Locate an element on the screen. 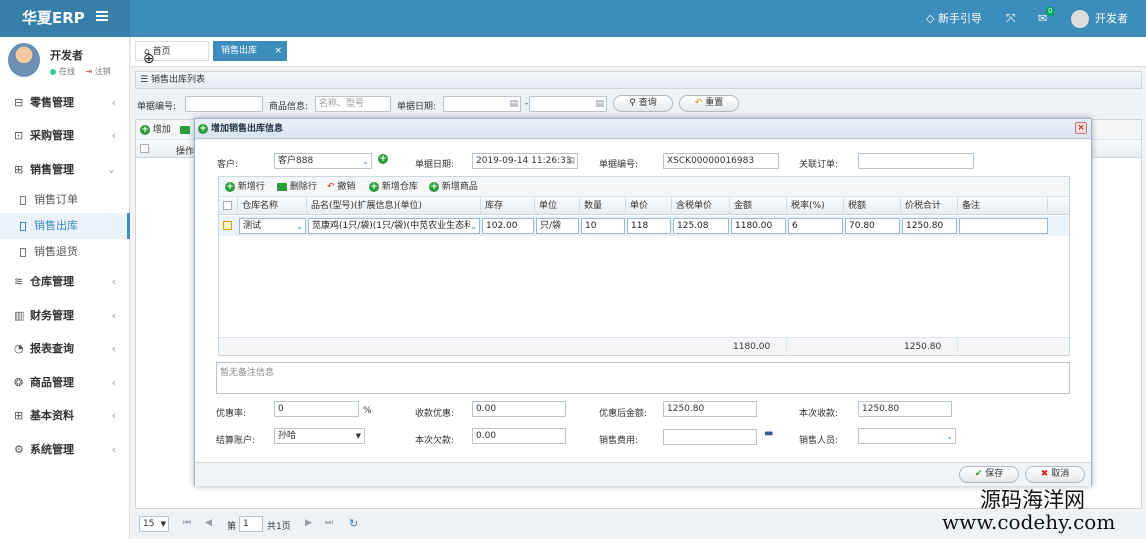 This screenshot has width=1146, height=539. guide-link: ◇ 新手引导 is located at coordinates (954, 18).